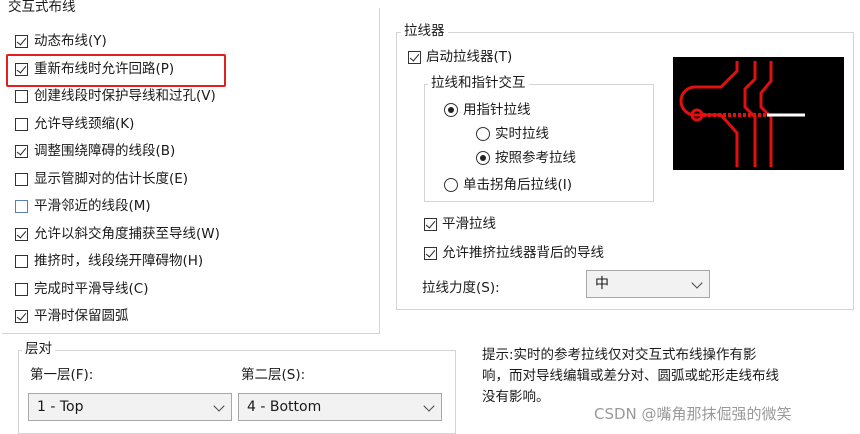 This screenshot has width=860, height=434. What do you see at coordinates (619, 355) in the screenshot?
I see `hint-line-1: 提示:实时的参考拉线仅对交互式布线操作有影` at bounding box center [619, 355].